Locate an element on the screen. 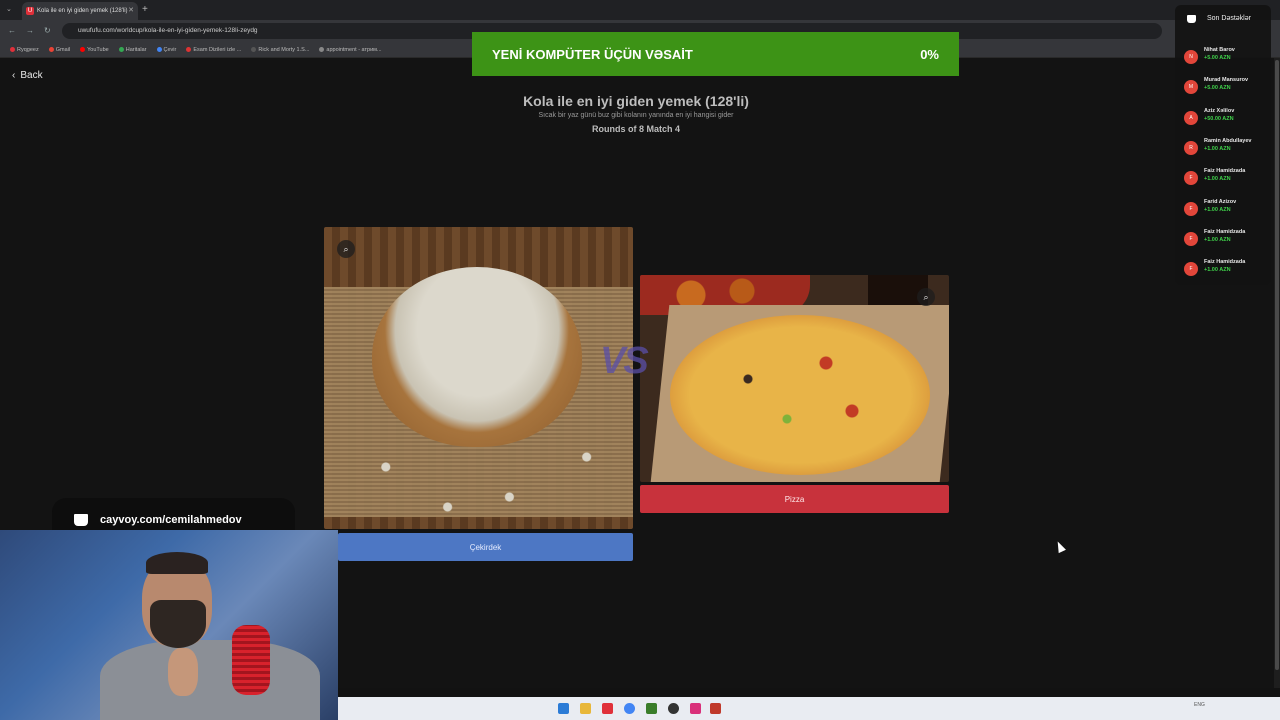 The height and width of the screenshot is (720, 1280). bookmark-label: Gmail is located at coordinates (63, 49).